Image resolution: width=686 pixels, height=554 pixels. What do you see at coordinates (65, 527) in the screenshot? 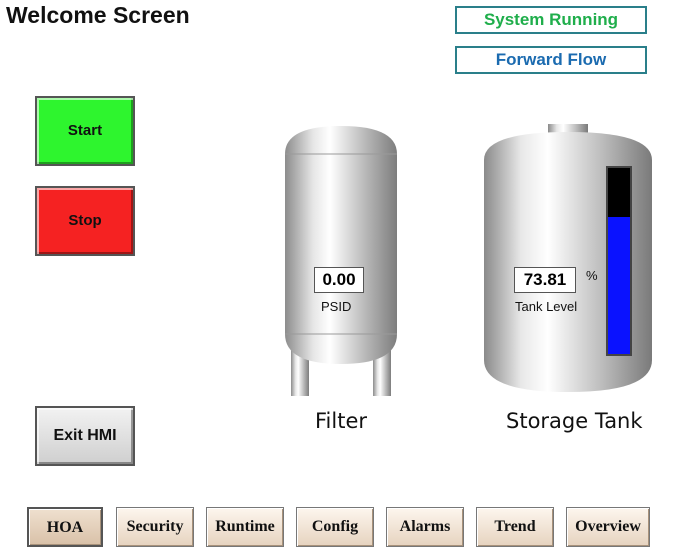
I see `nav-hoa-button: HOA` at bounding box center [65, 527].